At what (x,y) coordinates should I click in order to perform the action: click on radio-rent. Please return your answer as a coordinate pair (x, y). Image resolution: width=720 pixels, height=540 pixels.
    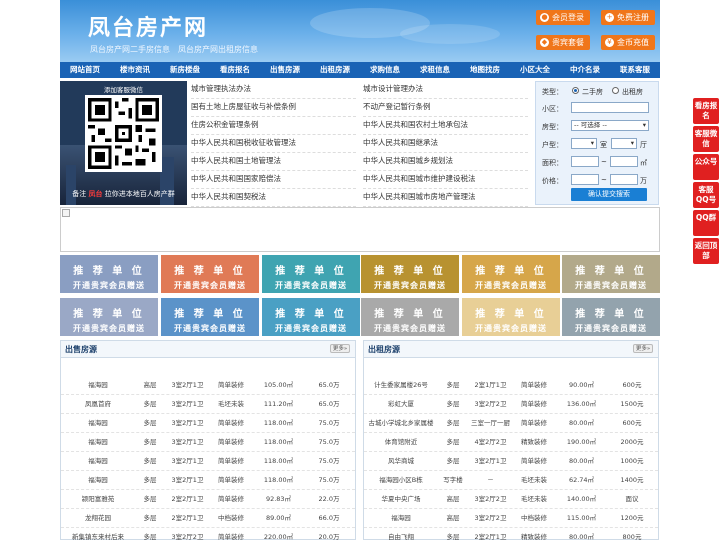
    Looking at the image, I should click on (615, 90).